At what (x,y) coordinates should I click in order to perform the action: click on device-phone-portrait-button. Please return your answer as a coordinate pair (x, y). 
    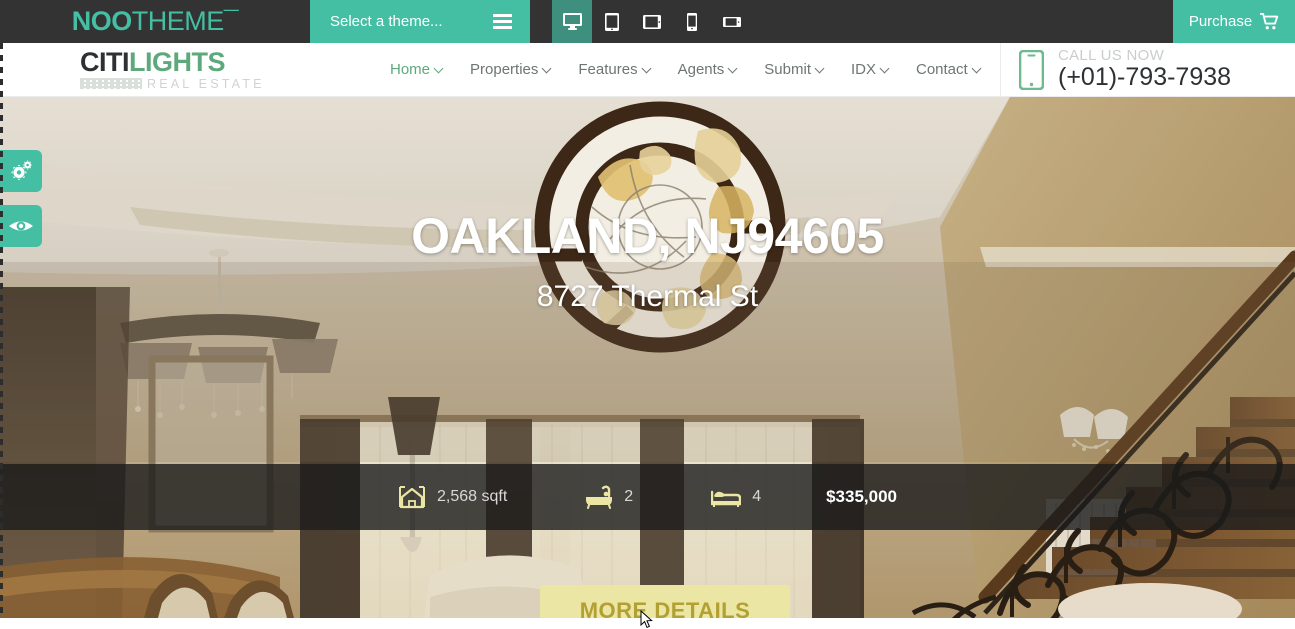
    Looking at the image, I should click on (692, 21).